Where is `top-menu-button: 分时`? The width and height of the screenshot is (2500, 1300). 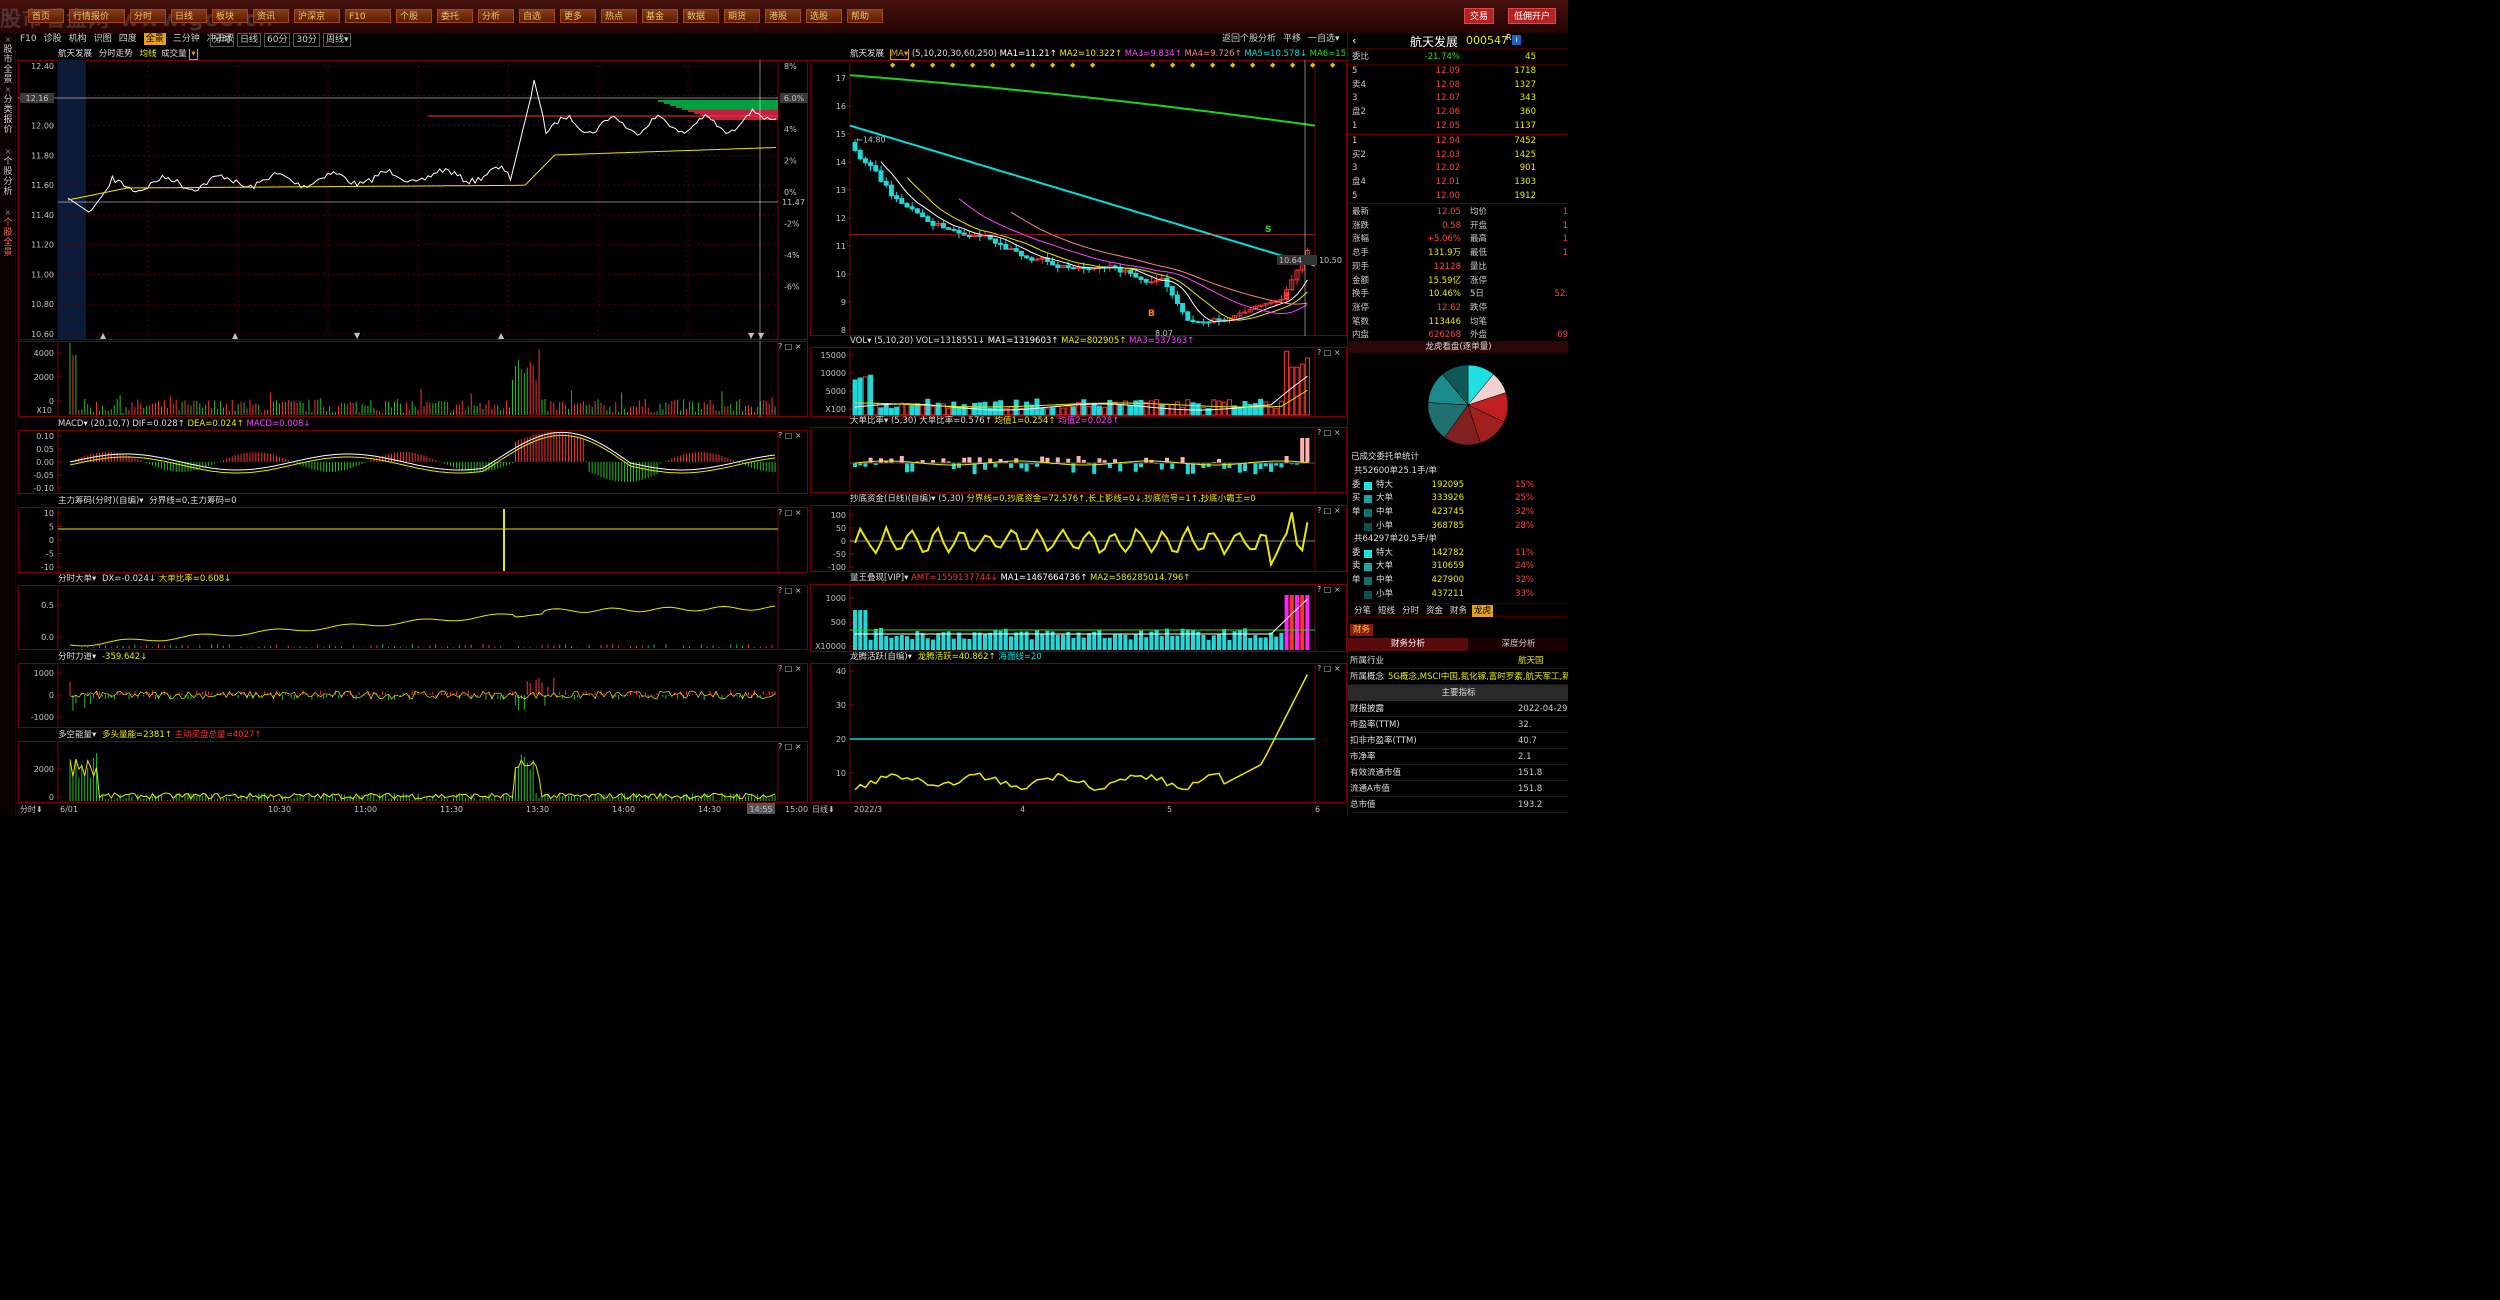
top-menu-button: 分时 is located at coordinates (148, 16).